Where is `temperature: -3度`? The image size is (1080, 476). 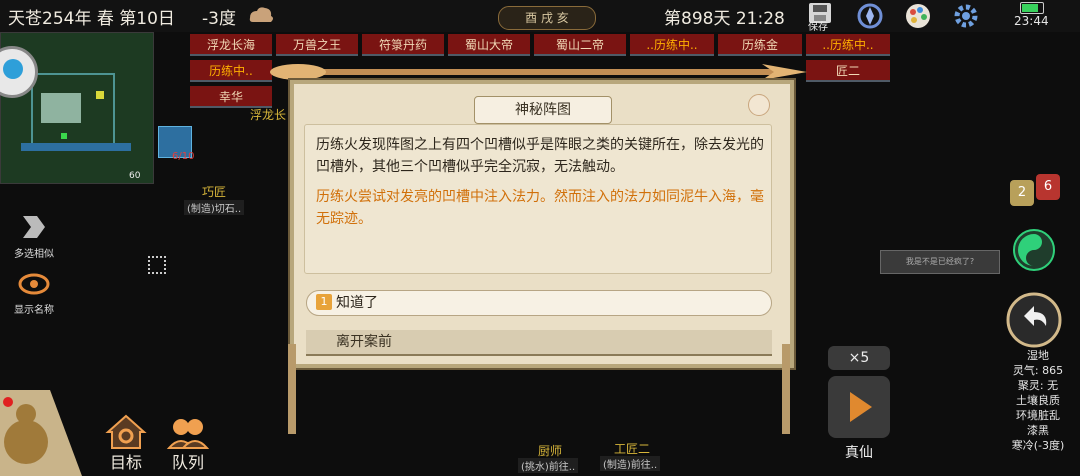
temperature: -3度 is located at coordinates (219, 19).